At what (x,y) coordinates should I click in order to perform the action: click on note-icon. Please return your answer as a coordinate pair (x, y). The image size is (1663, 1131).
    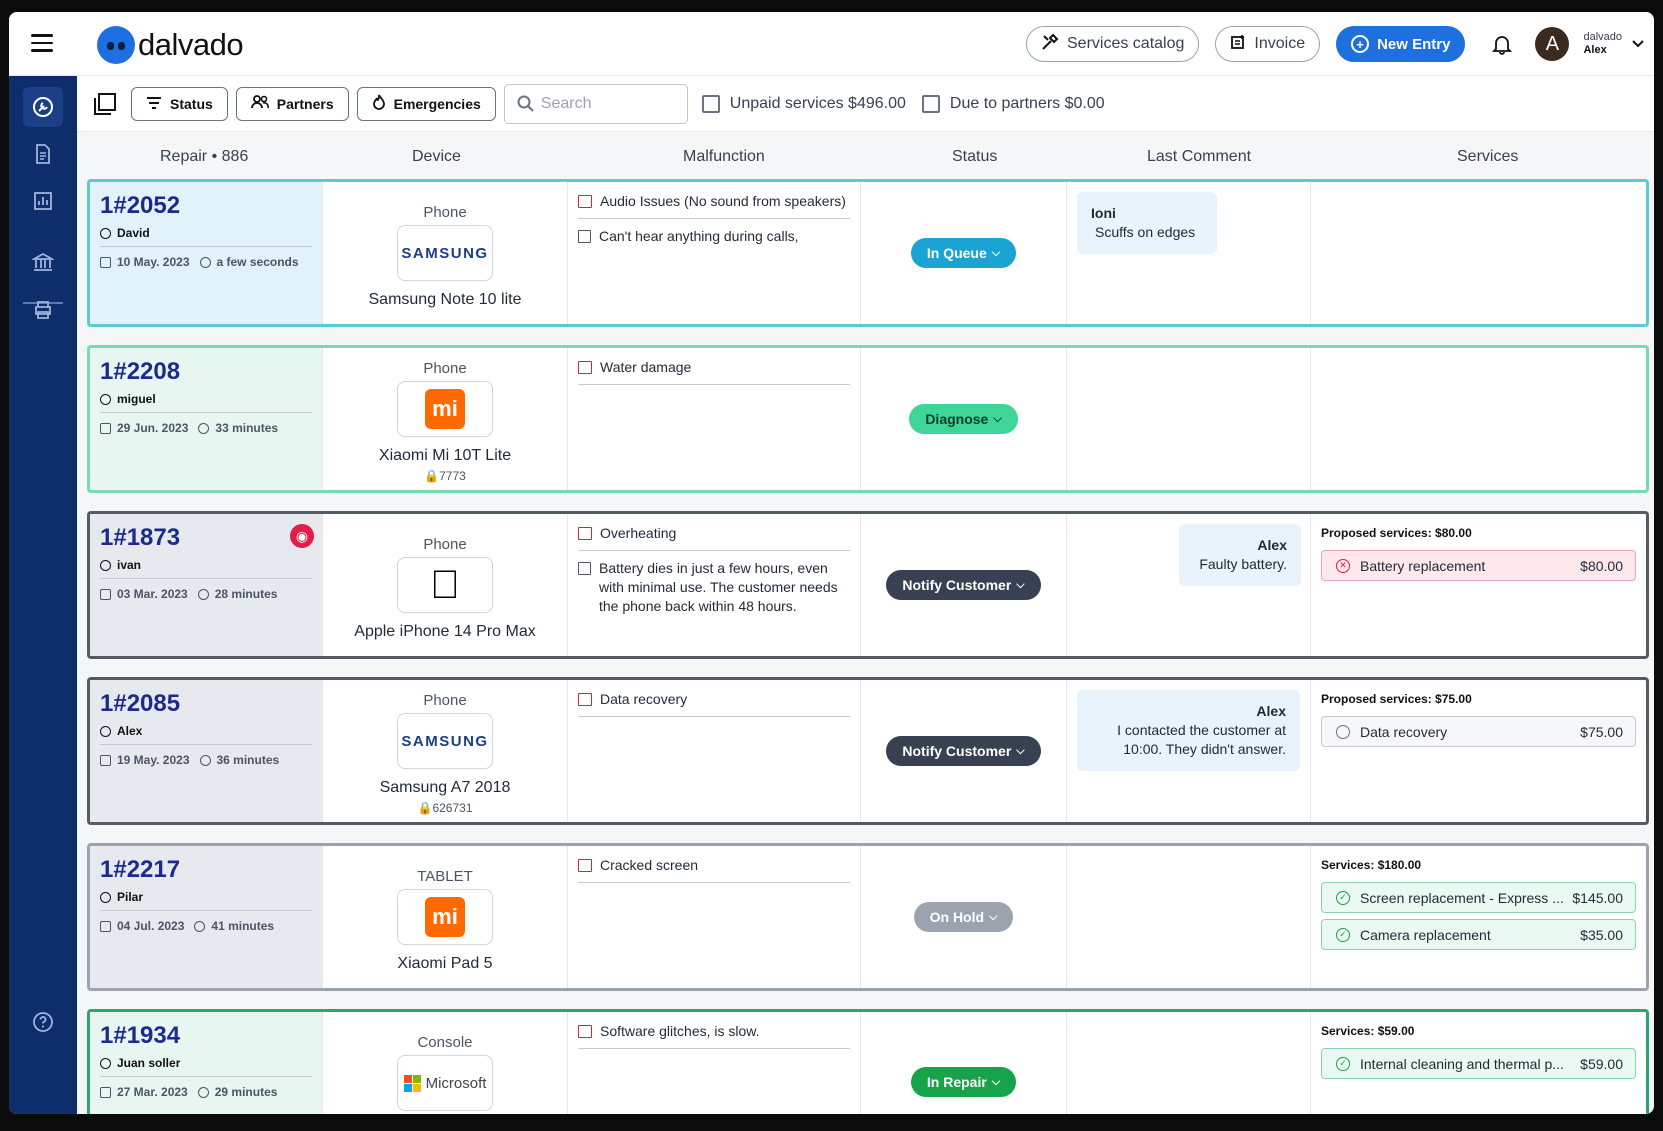
    Looking at the image, I should click on (584, 568).